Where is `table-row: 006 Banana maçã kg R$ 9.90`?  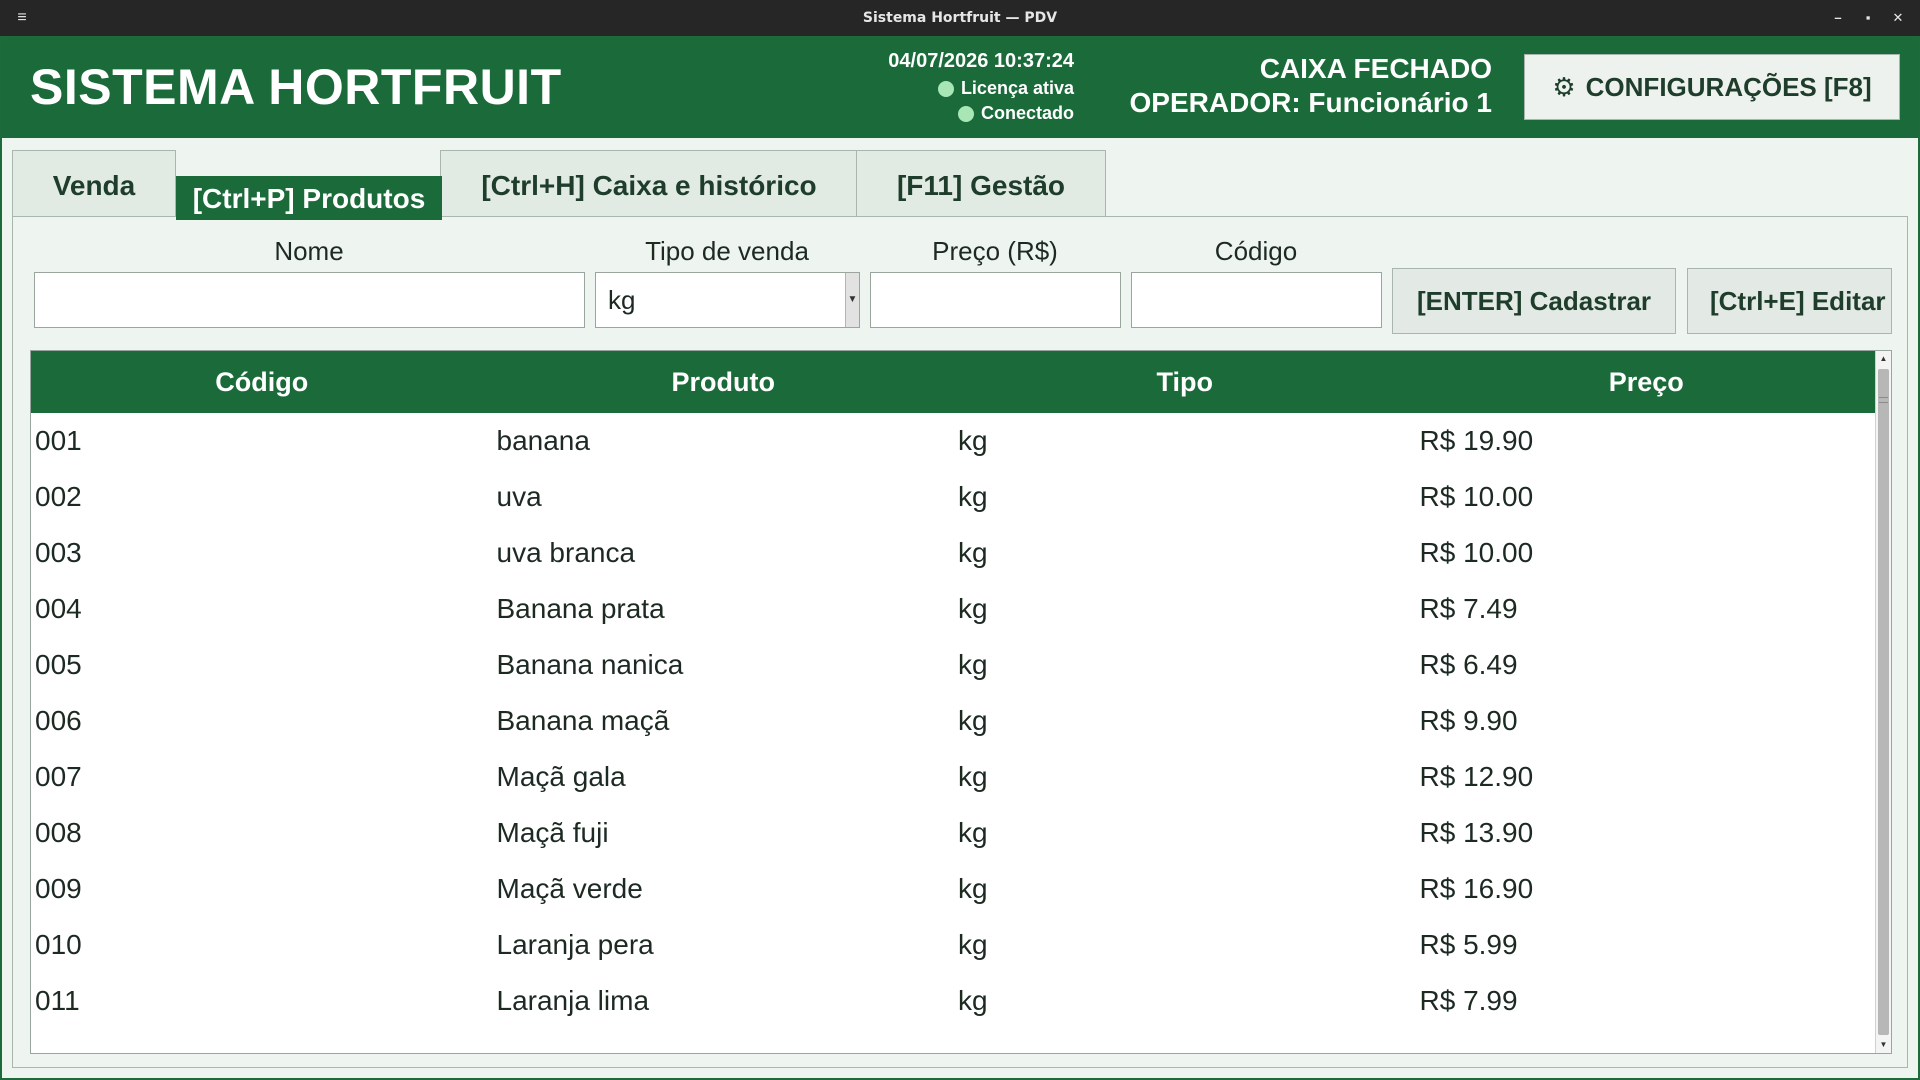
table-row: 006 Banana maçã kg R$ 9.90 is located at coordinates (954, 721).